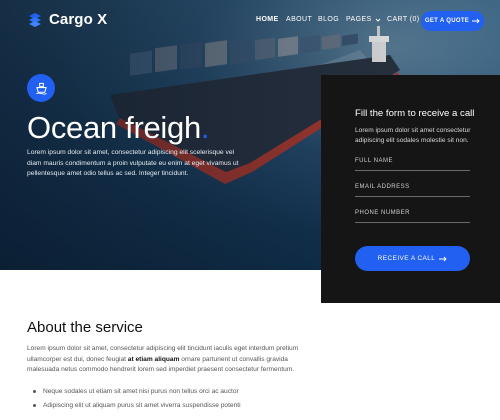  What do you see at coordinates (359, 19) in the screenshot?
I see `nav-pages-label: PAGES` at bounding box center [359, 19].